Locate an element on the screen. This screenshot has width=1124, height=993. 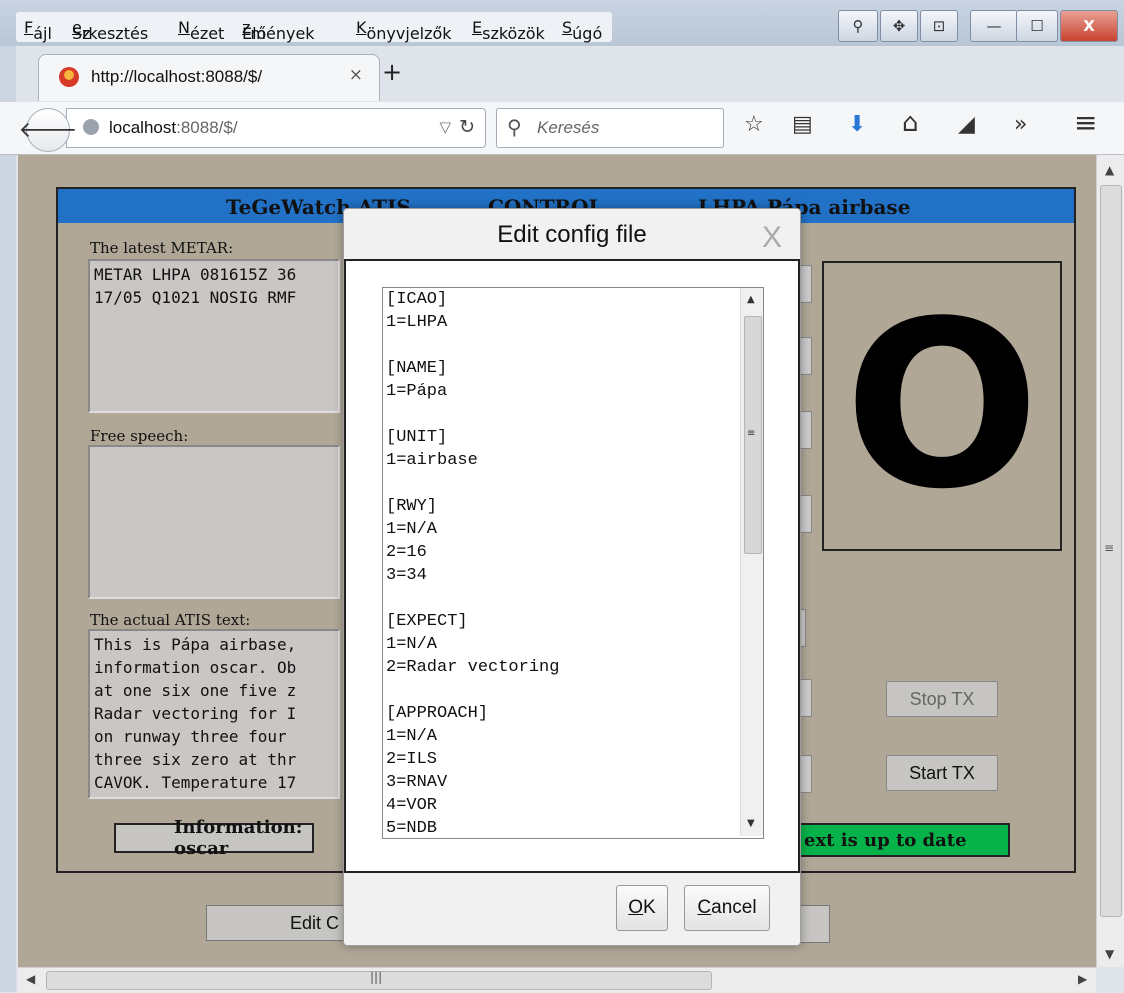
config-line: 3=34 is located at coordinates (406, 575).